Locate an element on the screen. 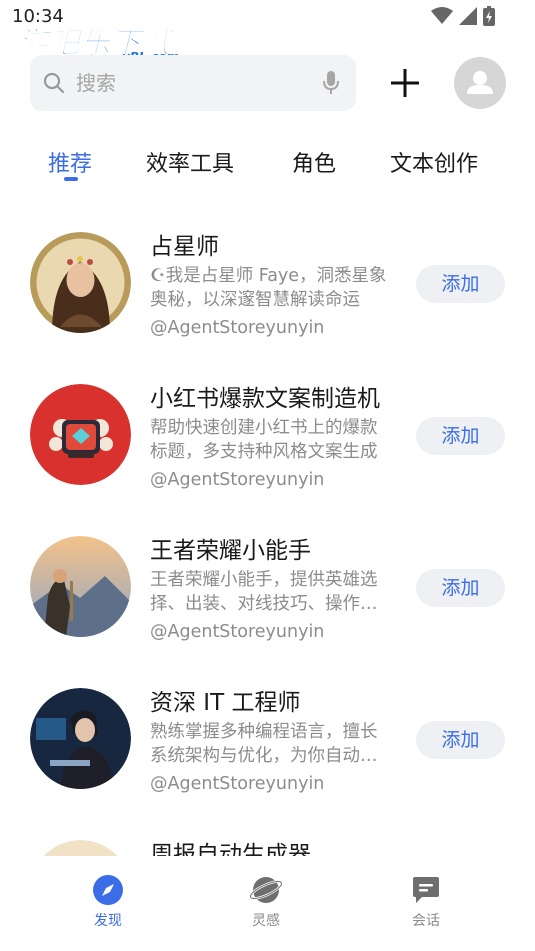  chat-icon is located at coordinates (426, 890).